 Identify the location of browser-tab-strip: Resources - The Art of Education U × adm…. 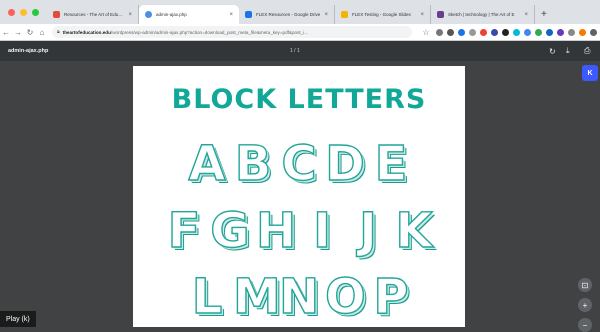
(300, 12).